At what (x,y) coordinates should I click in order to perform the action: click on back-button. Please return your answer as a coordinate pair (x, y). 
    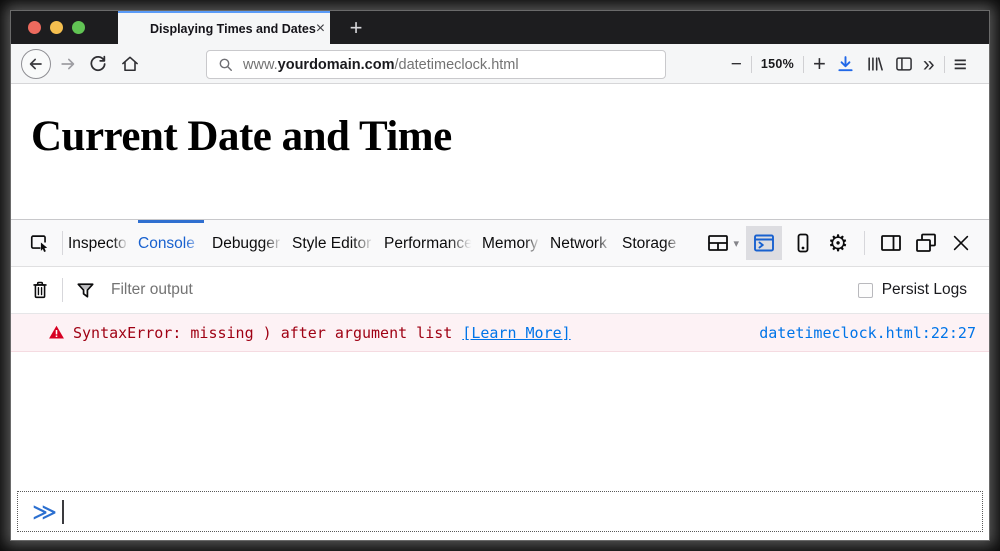
    Looking at the image, I should click on (36, 63).